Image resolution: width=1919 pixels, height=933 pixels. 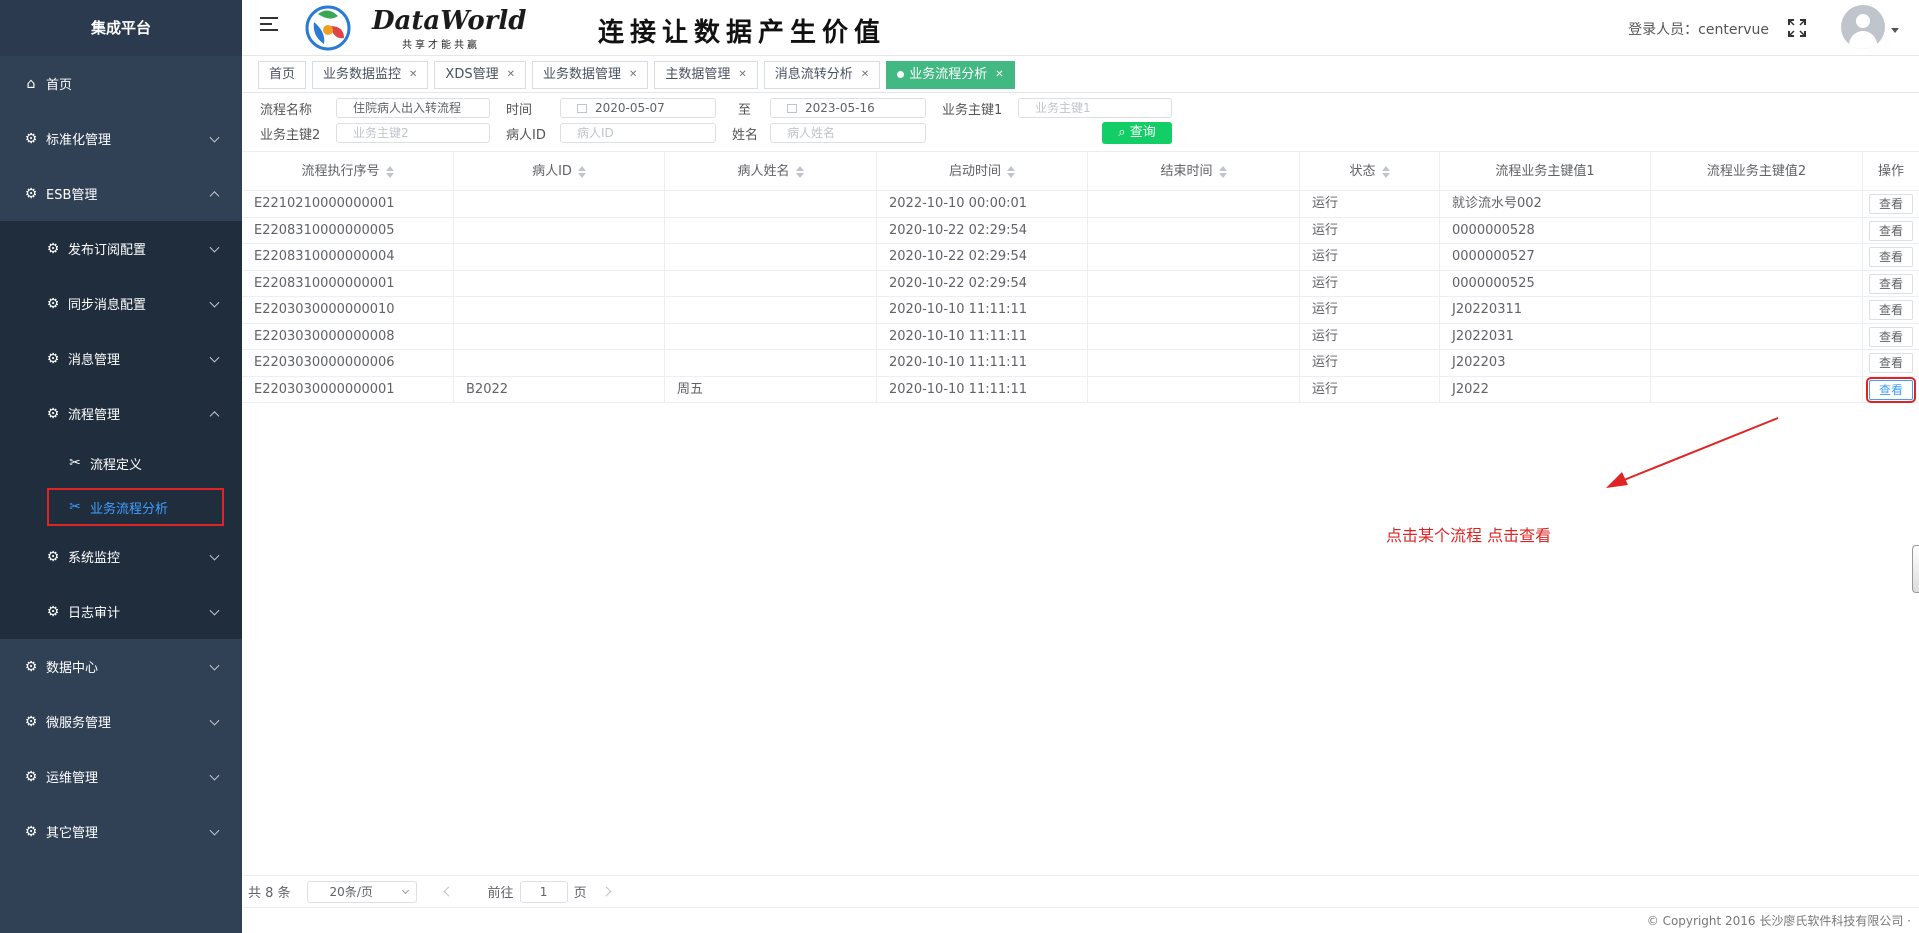 What do you see at coordinates (94, 415) in the screenshot?
I see `sidebar-item-label: 流程管理` at bounding box center [94, 415].